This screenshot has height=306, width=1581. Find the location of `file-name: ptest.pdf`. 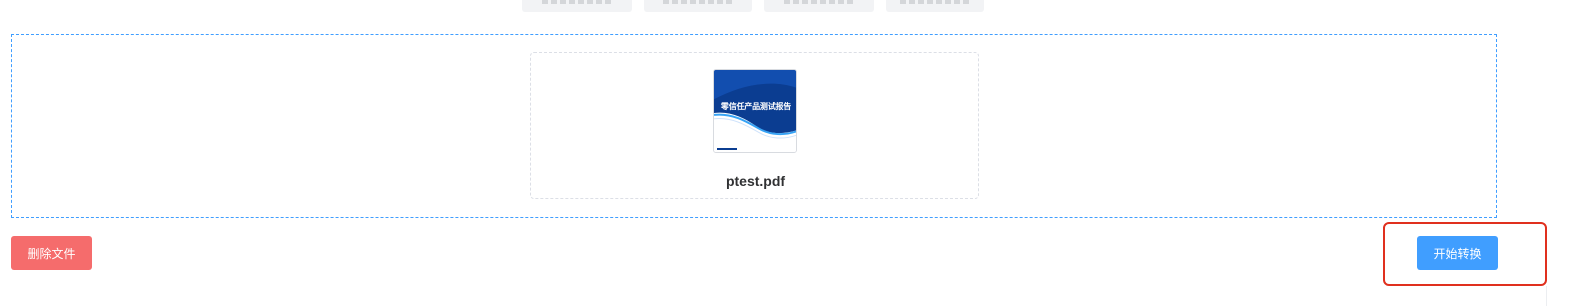

file-name: ptest.pdf is located at coordinates (755, 181).